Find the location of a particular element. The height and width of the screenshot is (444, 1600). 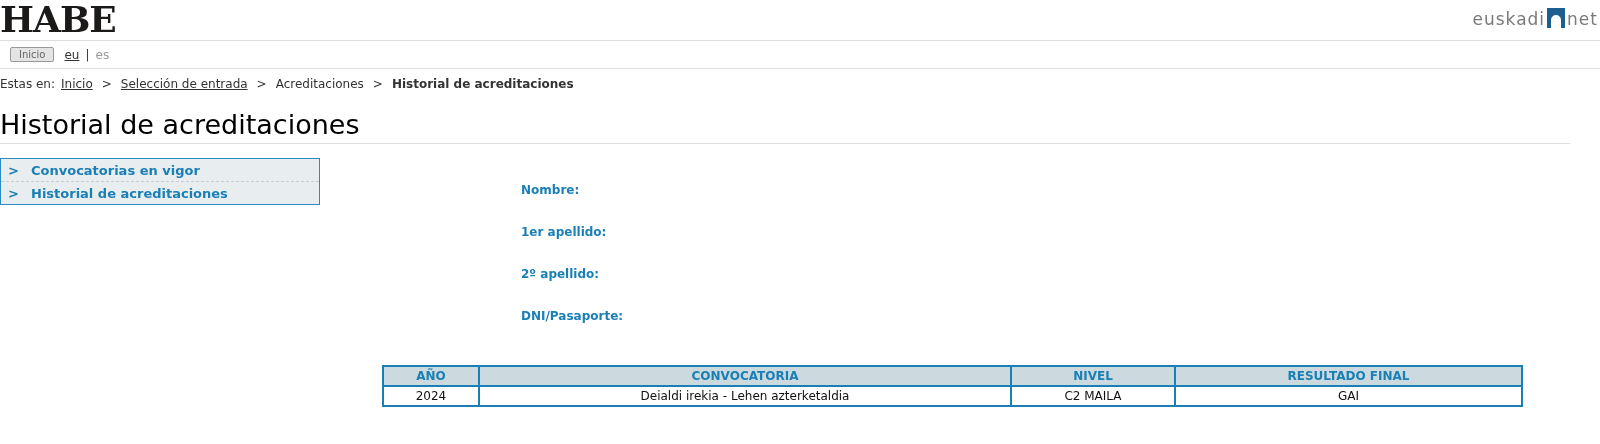

field-label: 1er apellido: is located at coordinates (564, 232).